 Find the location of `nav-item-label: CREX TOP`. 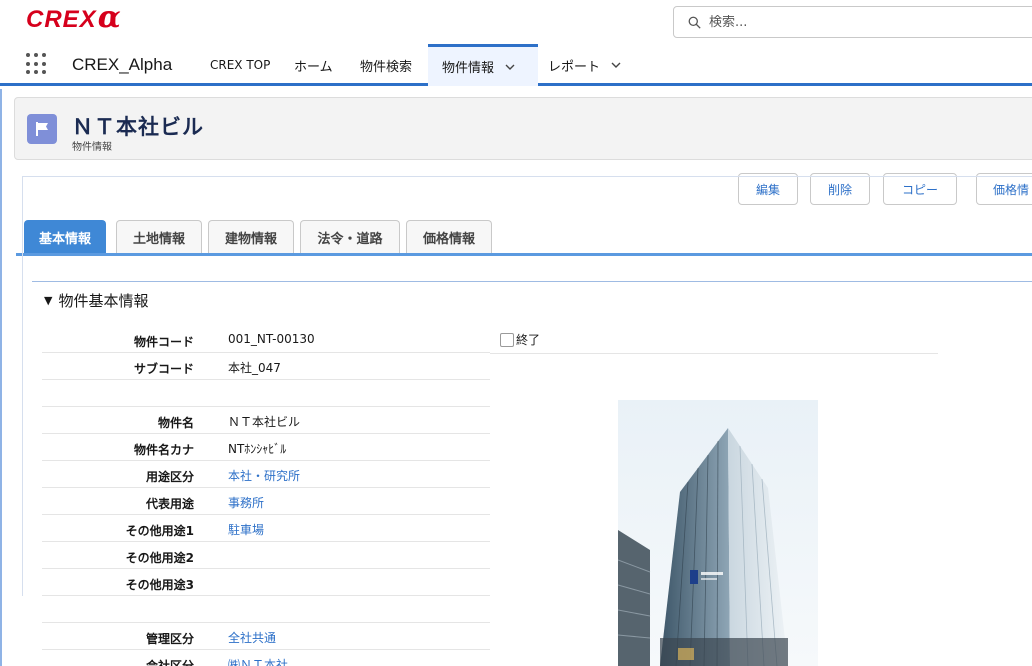

nav-item-label: CREX TOP is located at coordinates (240, 65).